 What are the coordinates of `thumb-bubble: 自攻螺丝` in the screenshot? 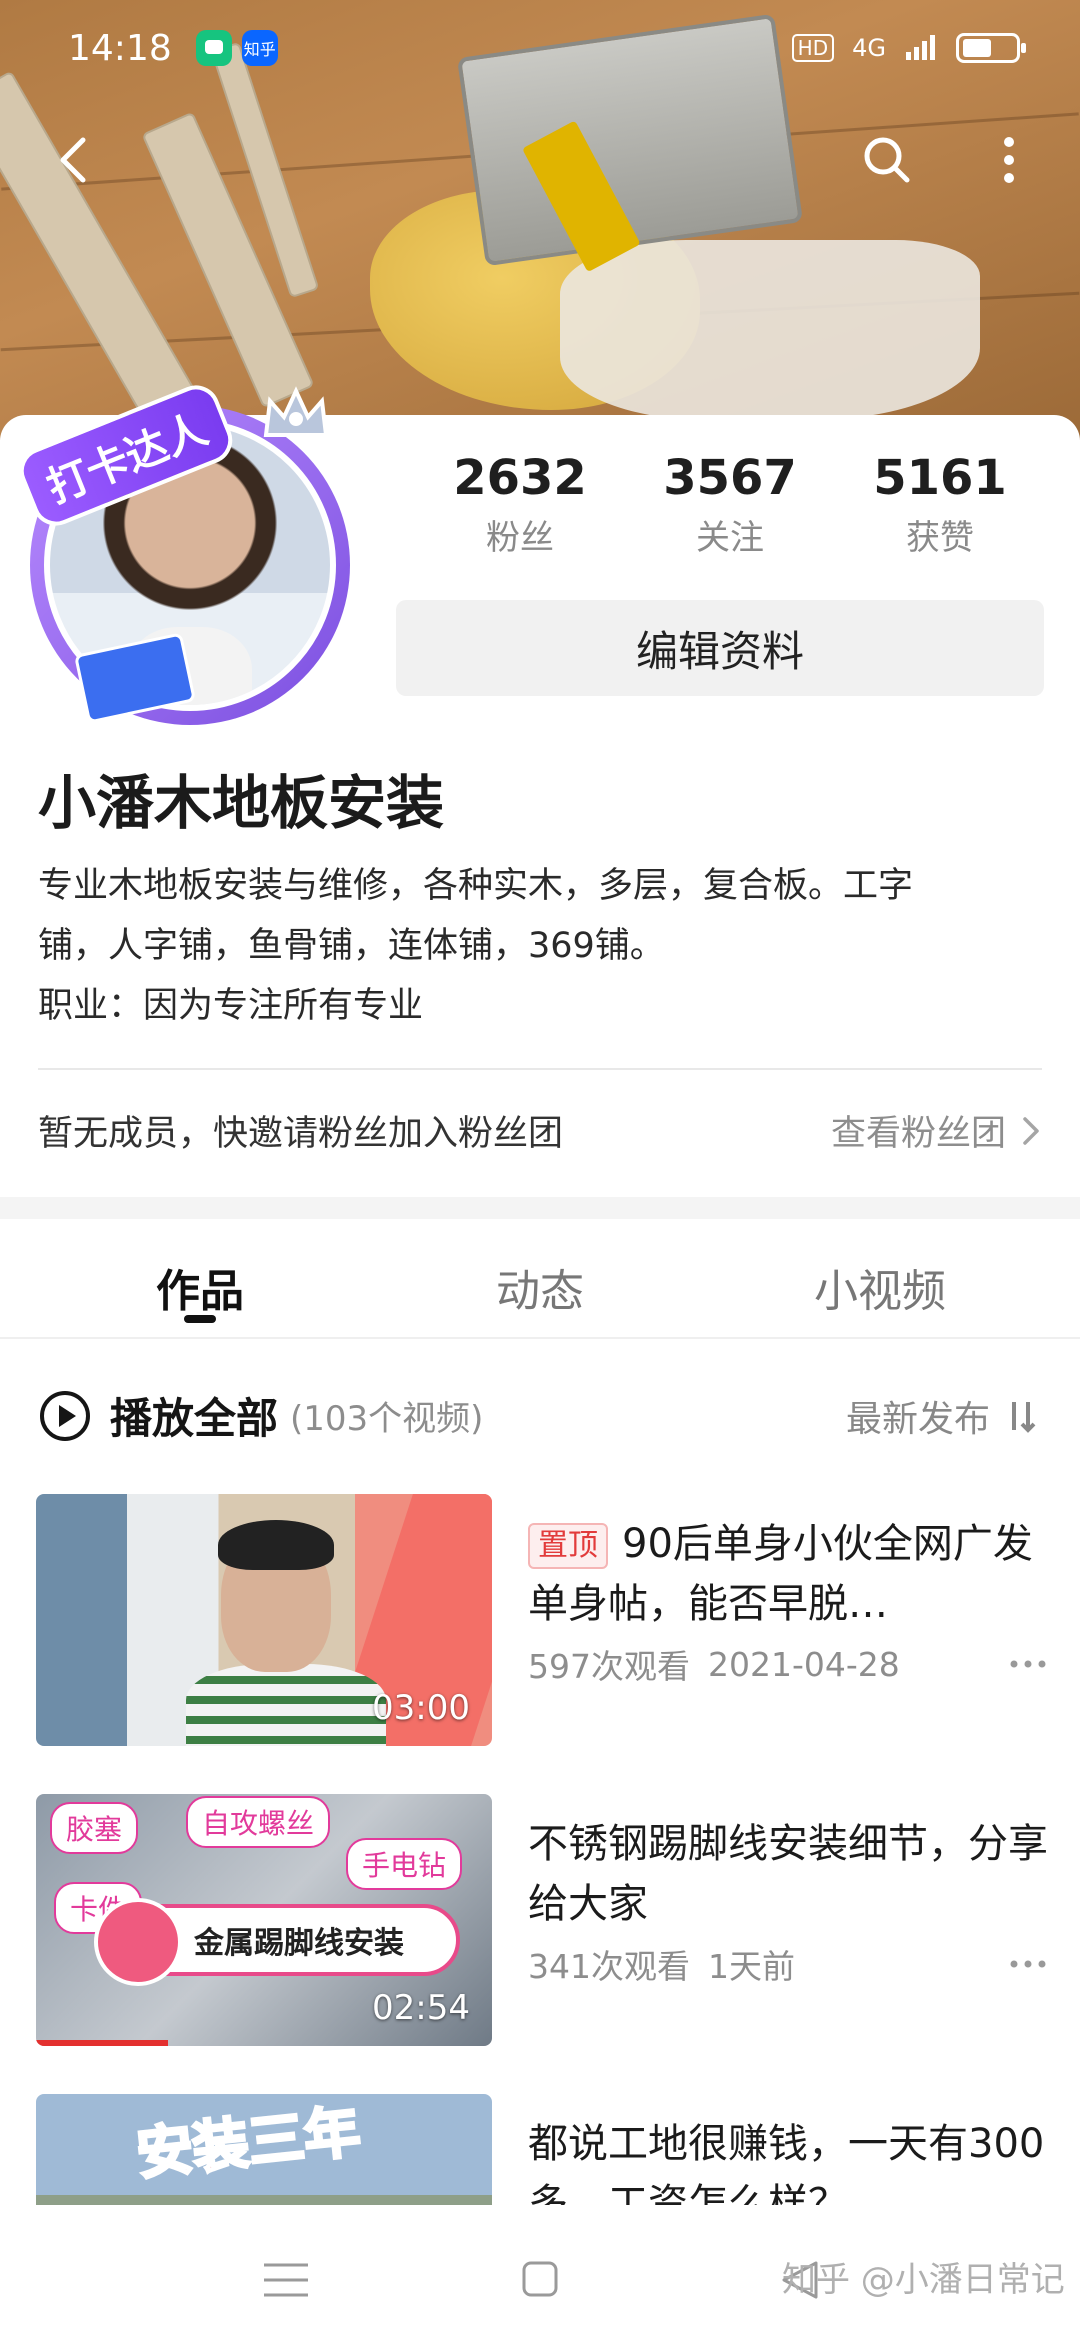 It's located at (258, 1822).